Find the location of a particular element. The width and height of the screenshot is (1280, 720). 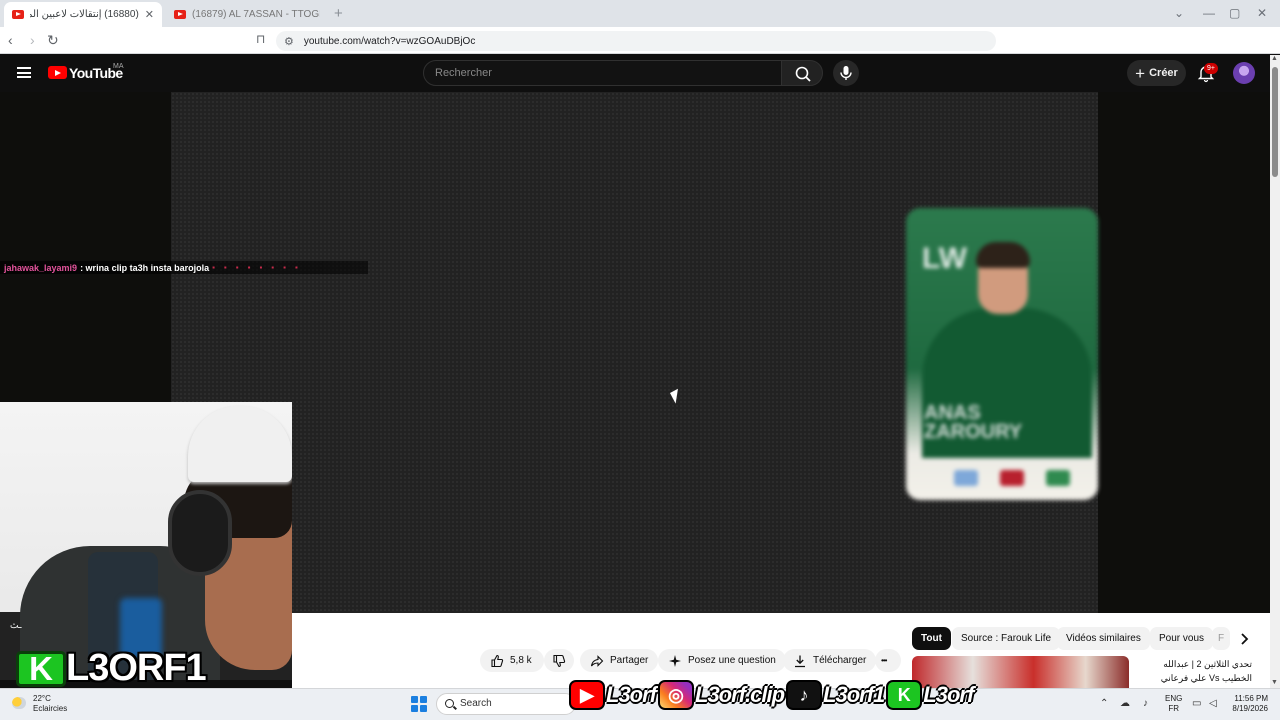

create-button: + Créer is located at coordinates (1156, 73).